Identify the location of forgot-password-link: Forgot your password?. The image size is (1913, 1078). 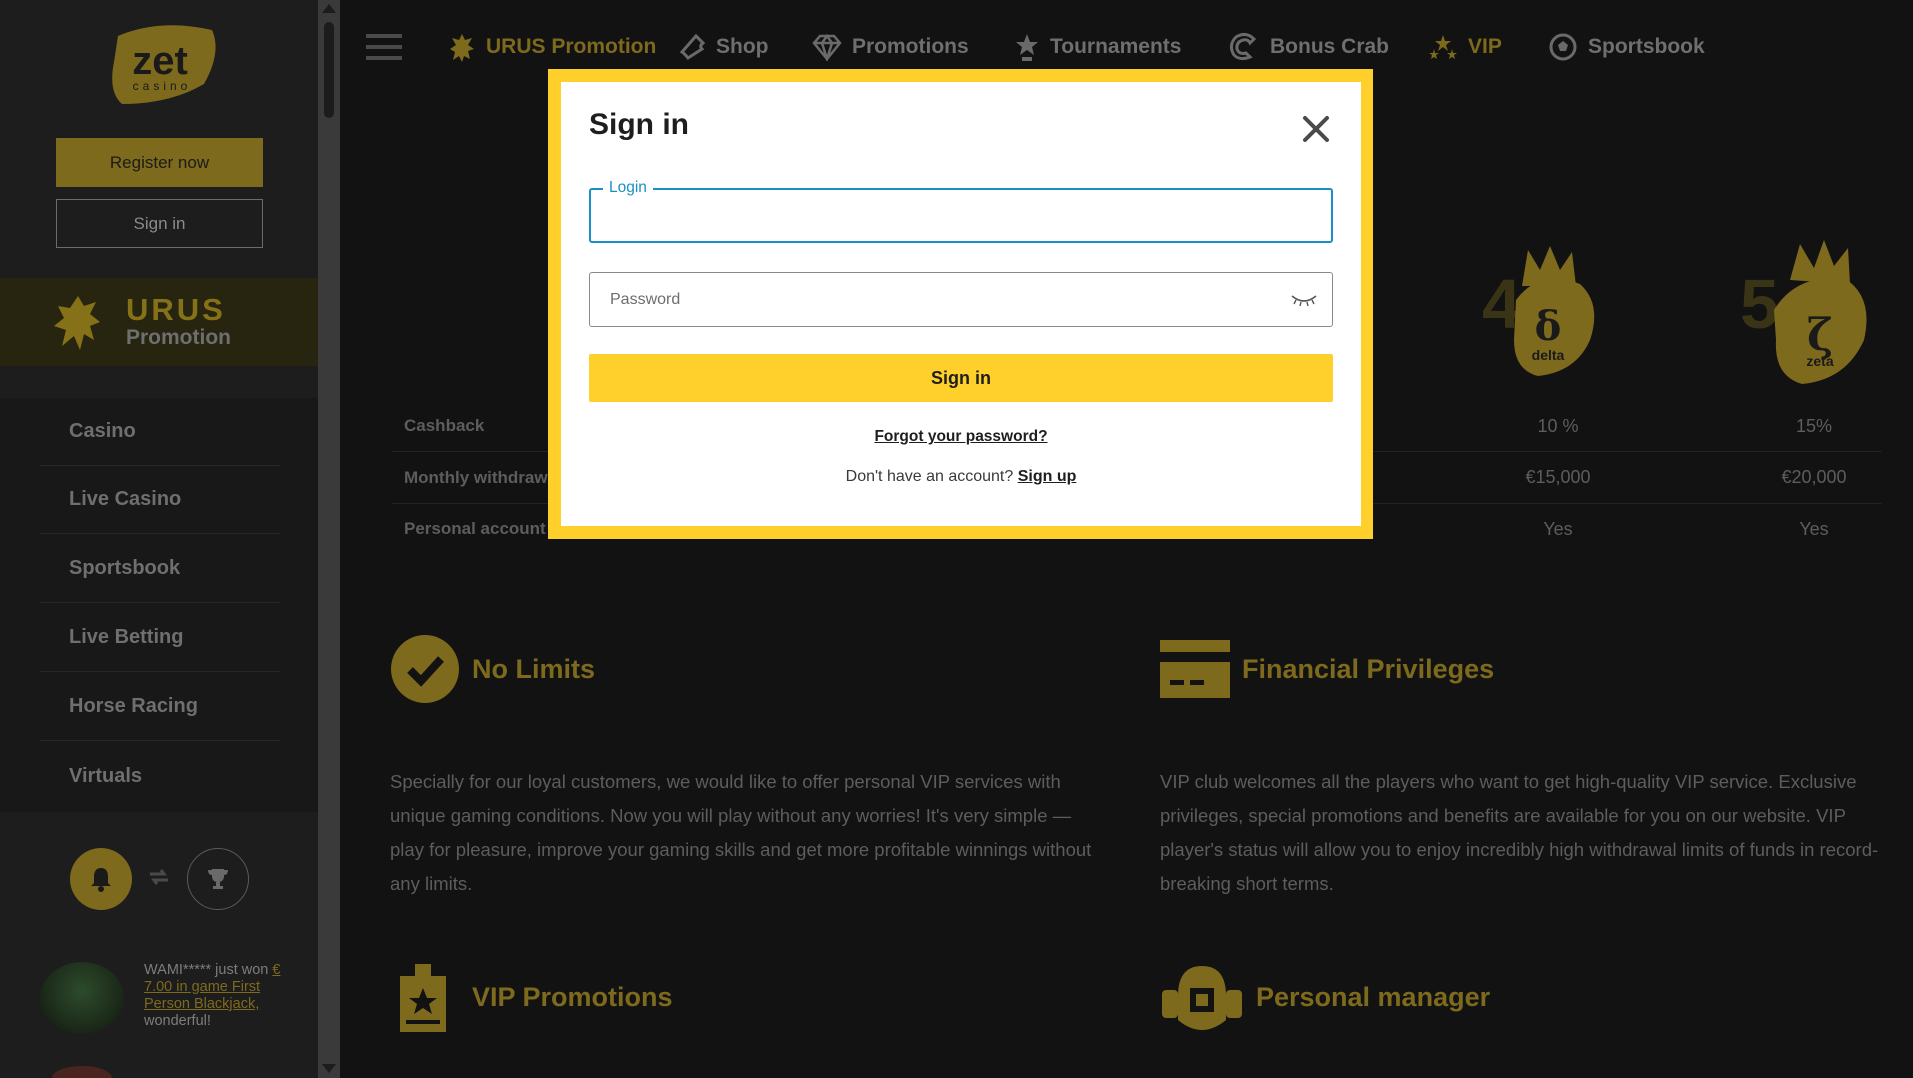
(961, 437).